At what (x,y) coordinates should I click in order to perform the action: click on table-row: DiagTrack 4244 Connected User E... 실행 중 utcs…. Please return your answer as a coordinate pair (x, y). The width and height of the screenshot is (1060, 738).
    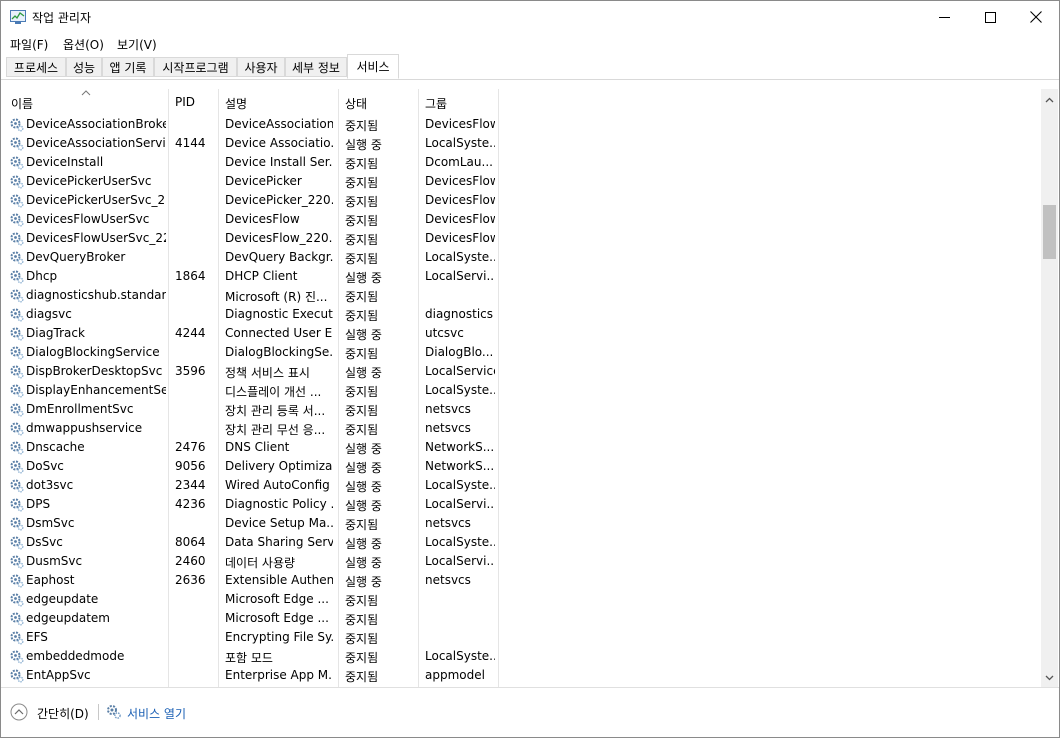
    Looking at the image, I should click on (521, 333).